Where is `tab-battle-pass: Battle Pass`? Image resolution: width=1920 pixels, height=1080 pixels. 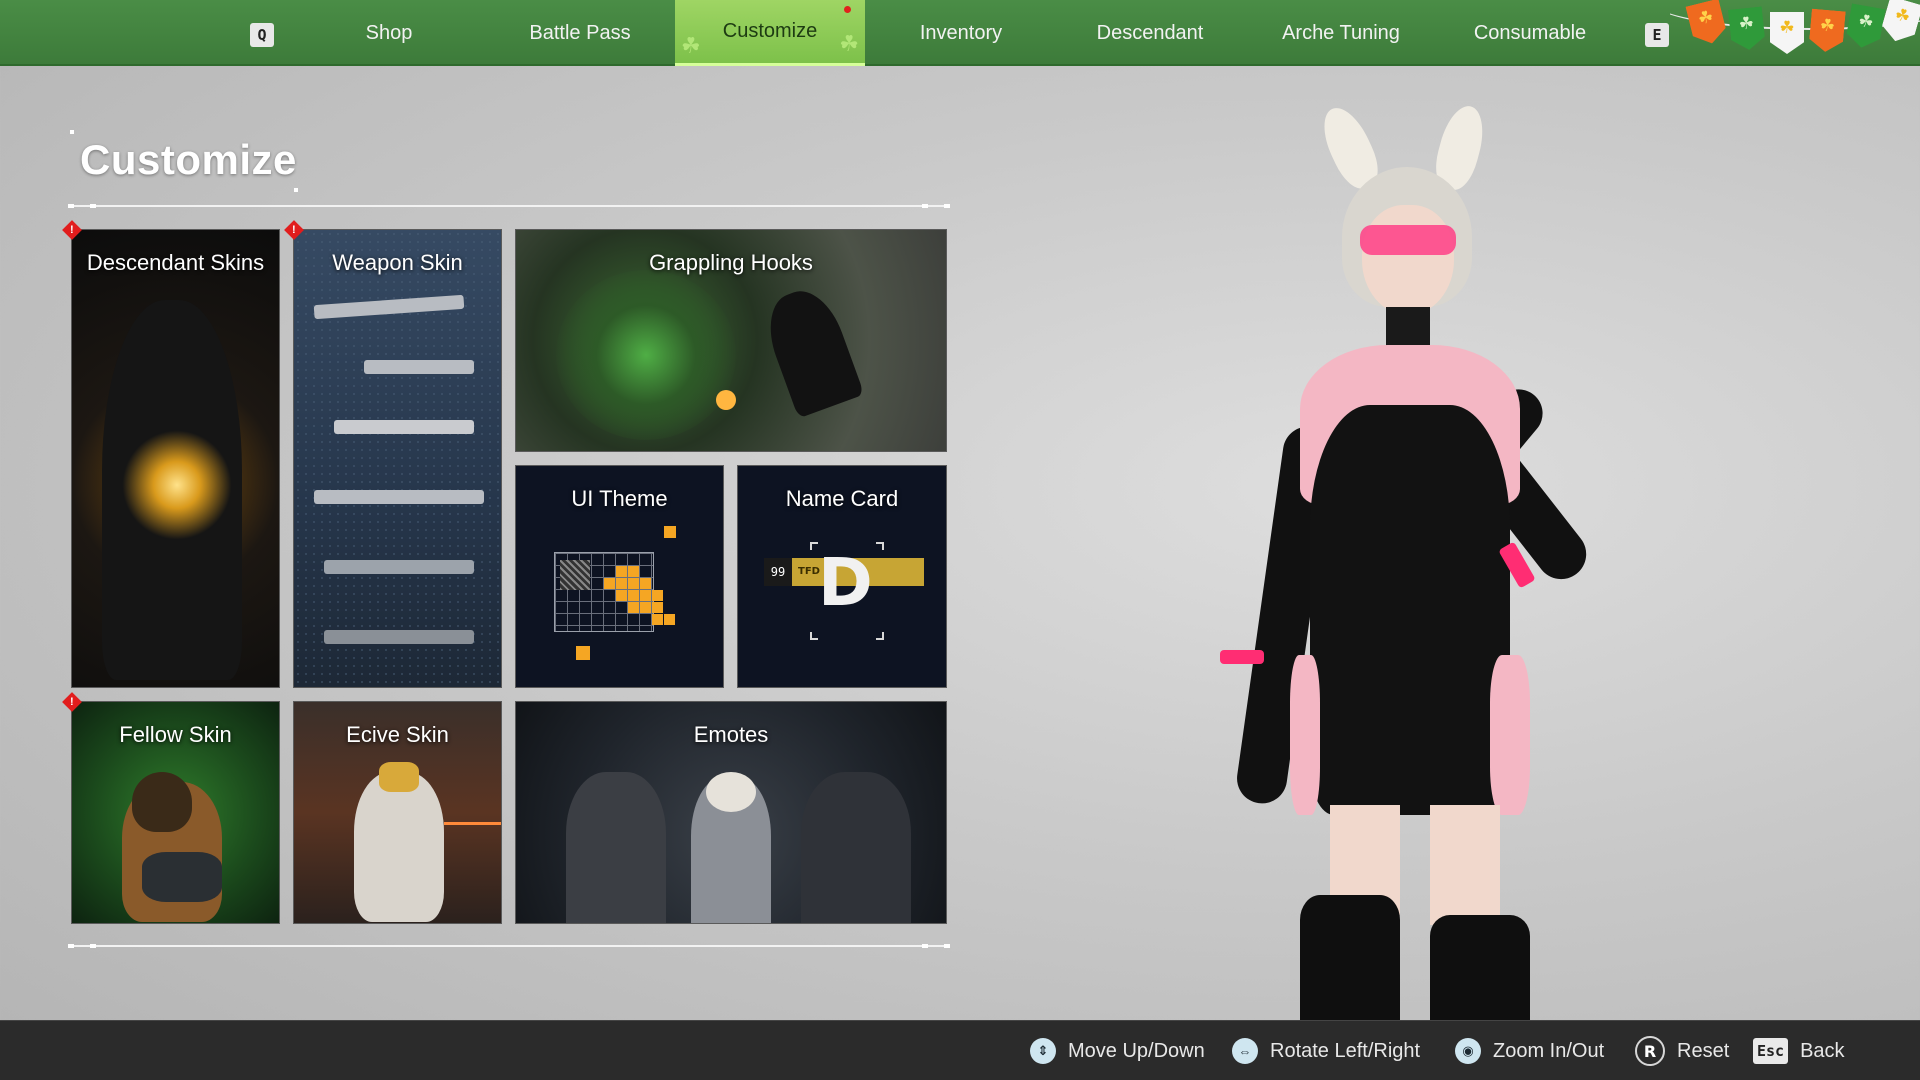 tab-battle-pass: Battle Pass is located at coordinates (580, 33).